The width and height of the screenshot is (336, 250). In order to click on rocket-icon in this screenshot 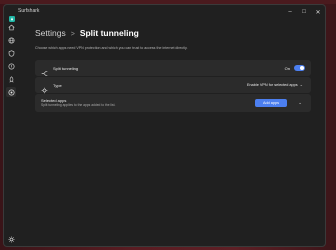, I will do `click(11, 78)`.